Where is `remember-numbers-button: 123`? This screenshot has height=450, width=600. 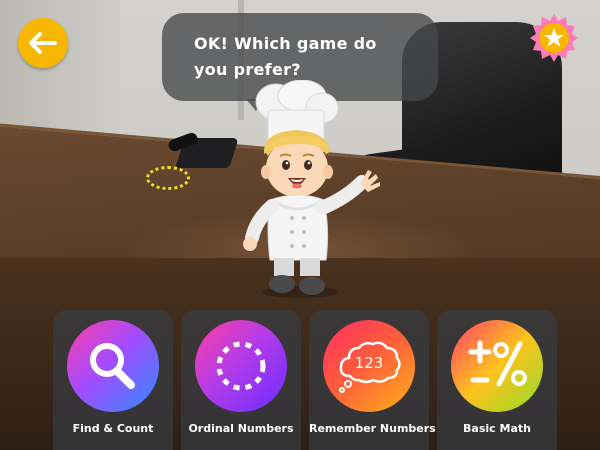 remember-numbers-button: 123 is located at coordinates (369, 366).